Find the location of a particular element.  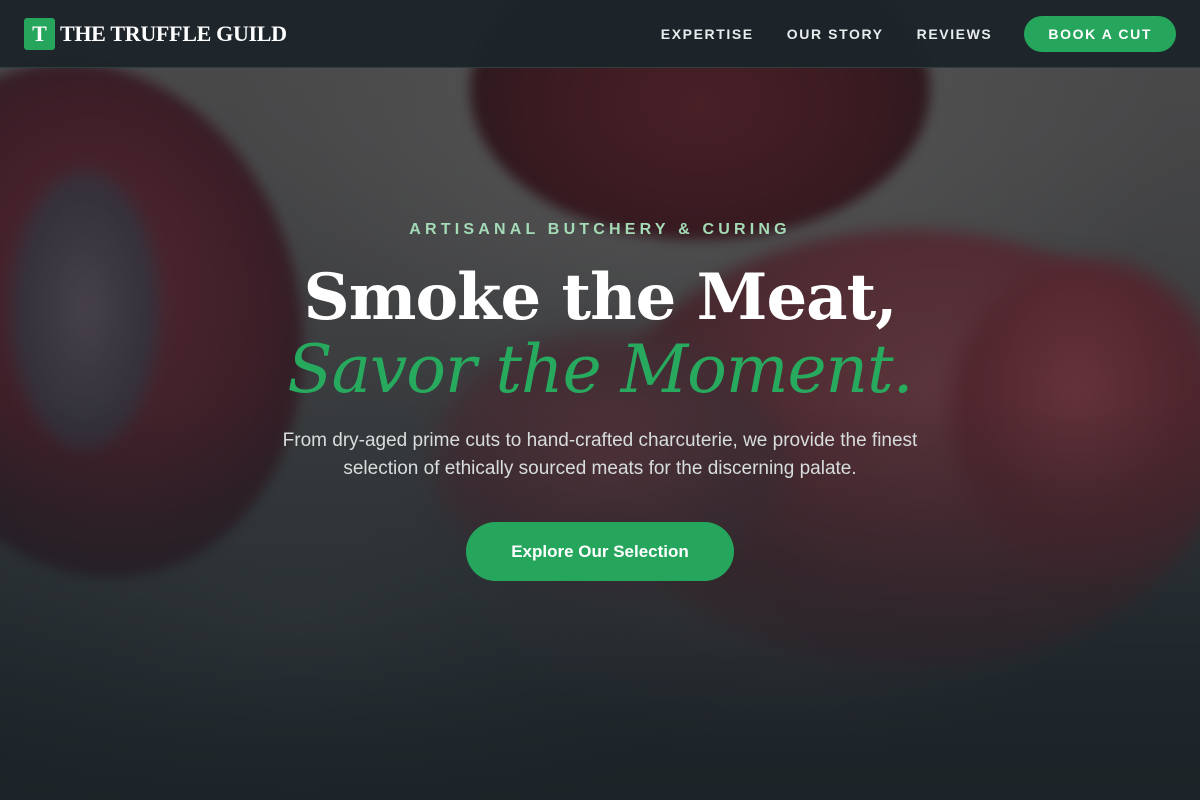

explore-selection-button: Explore Our Selection is located at coordinates (600, 551).